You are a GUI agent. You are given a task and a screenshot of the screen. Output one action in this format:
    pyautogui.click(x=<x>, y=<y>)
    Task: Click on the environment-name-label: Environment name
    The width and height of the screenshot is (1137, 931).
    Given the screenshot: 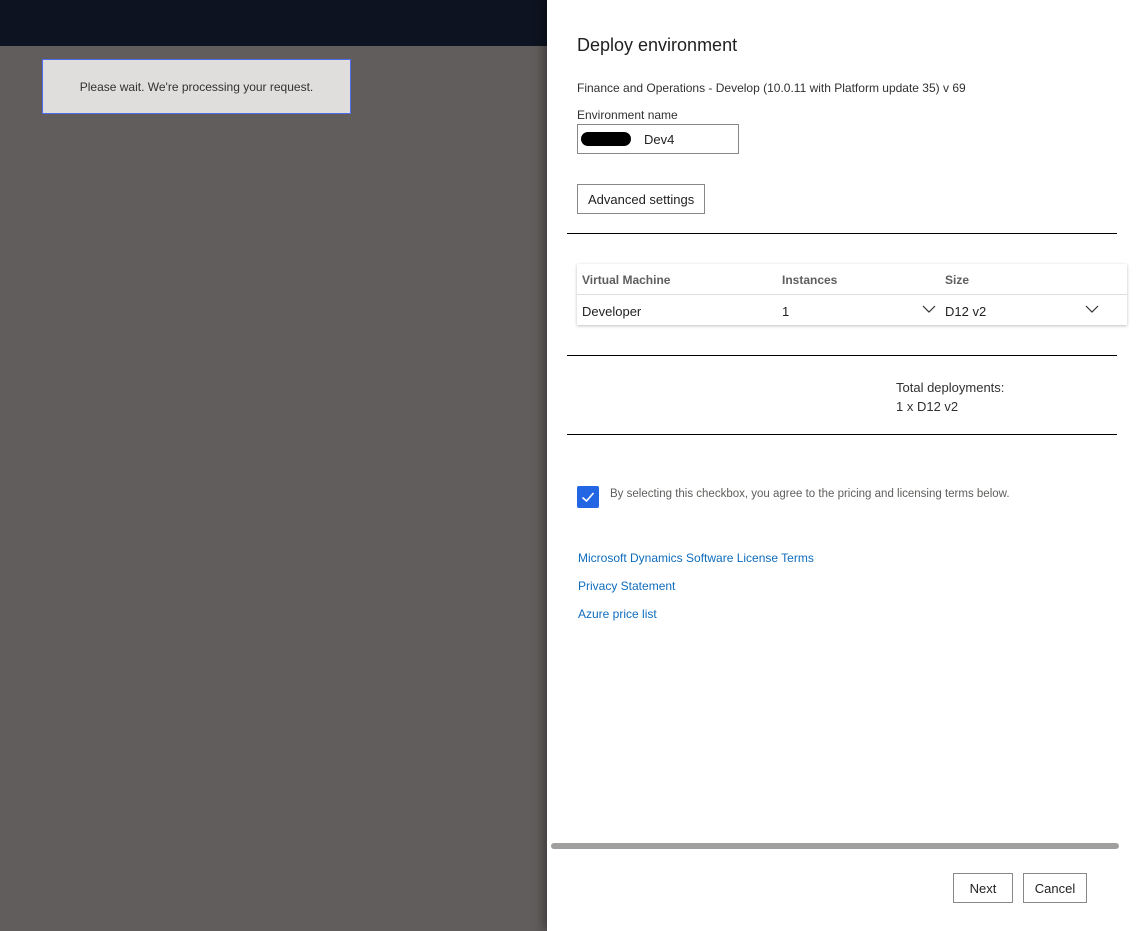 What is the action you would take?
    pyautogui.click(x=627, y=115)
    